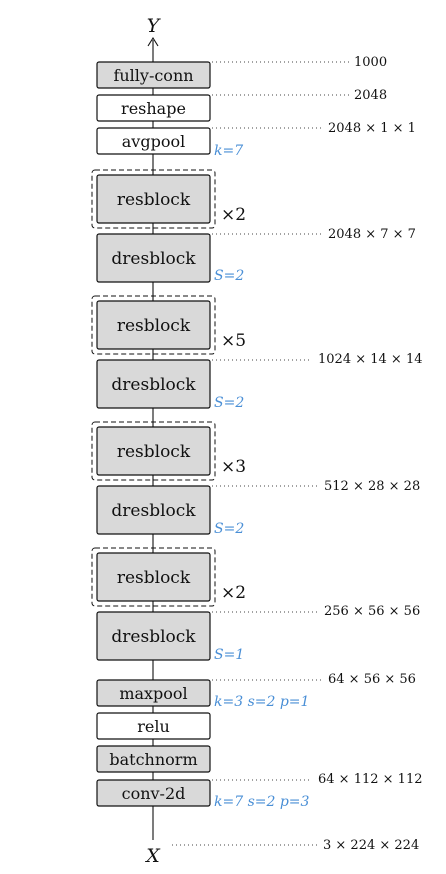 The width and height of the screenshot is (446, 874). Describe the element at coordinates (153, 726) in the screenshot. I see `layer-label-relu: relu` at that location.